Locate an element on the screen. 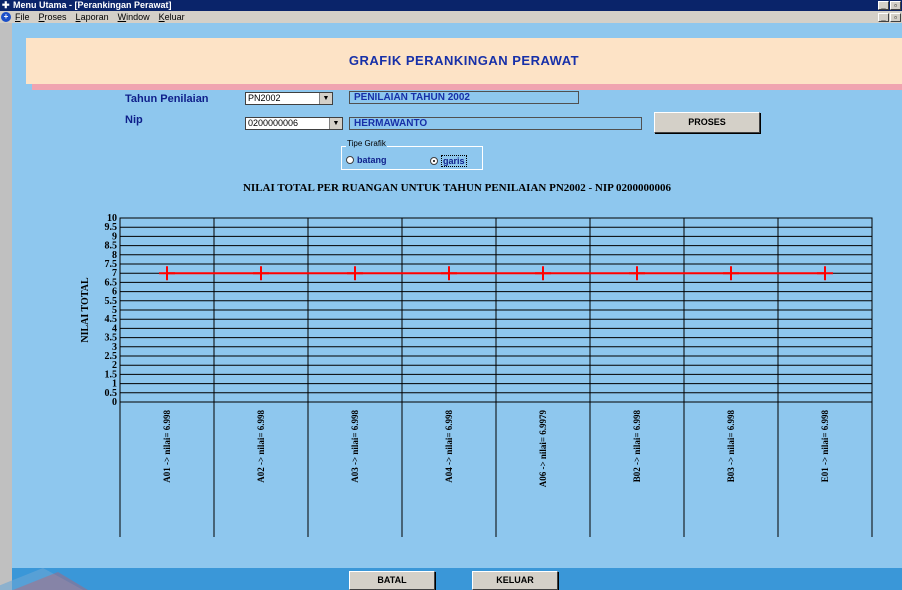 This screenshot has width=902, height=590. radio-garis-icon is located at coordinates (434, 161).